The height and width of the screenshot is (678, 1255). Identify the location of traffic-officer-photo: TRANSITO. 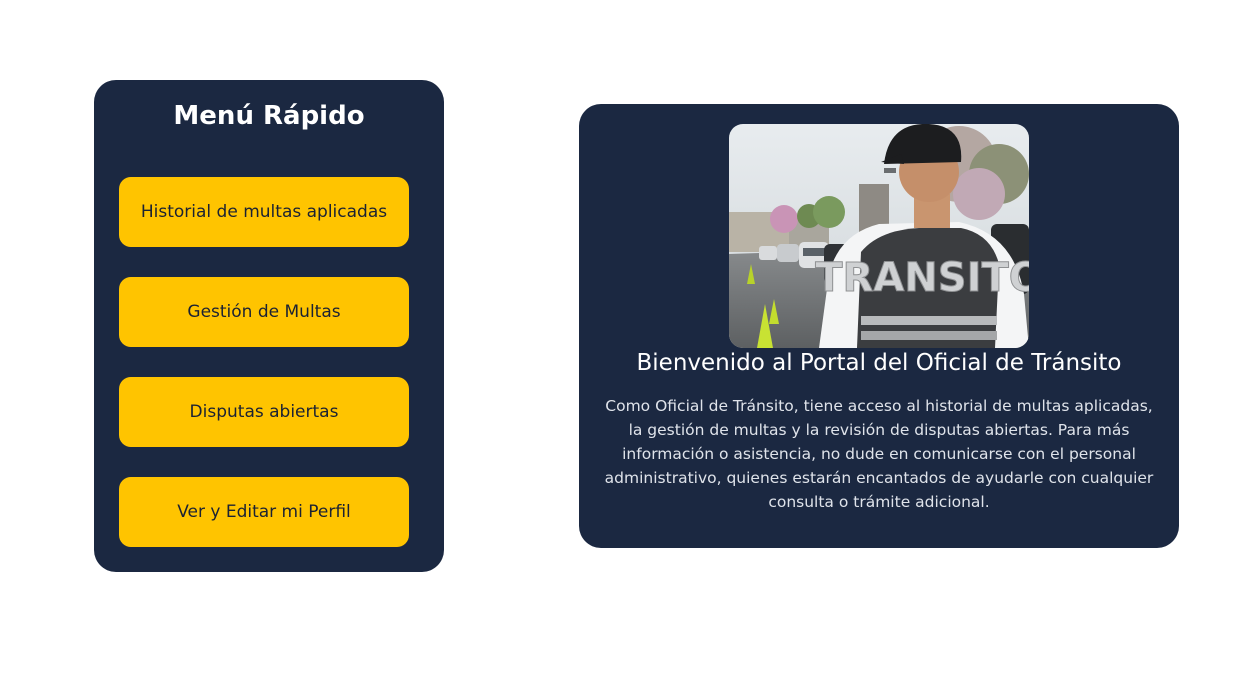
(879, 236).